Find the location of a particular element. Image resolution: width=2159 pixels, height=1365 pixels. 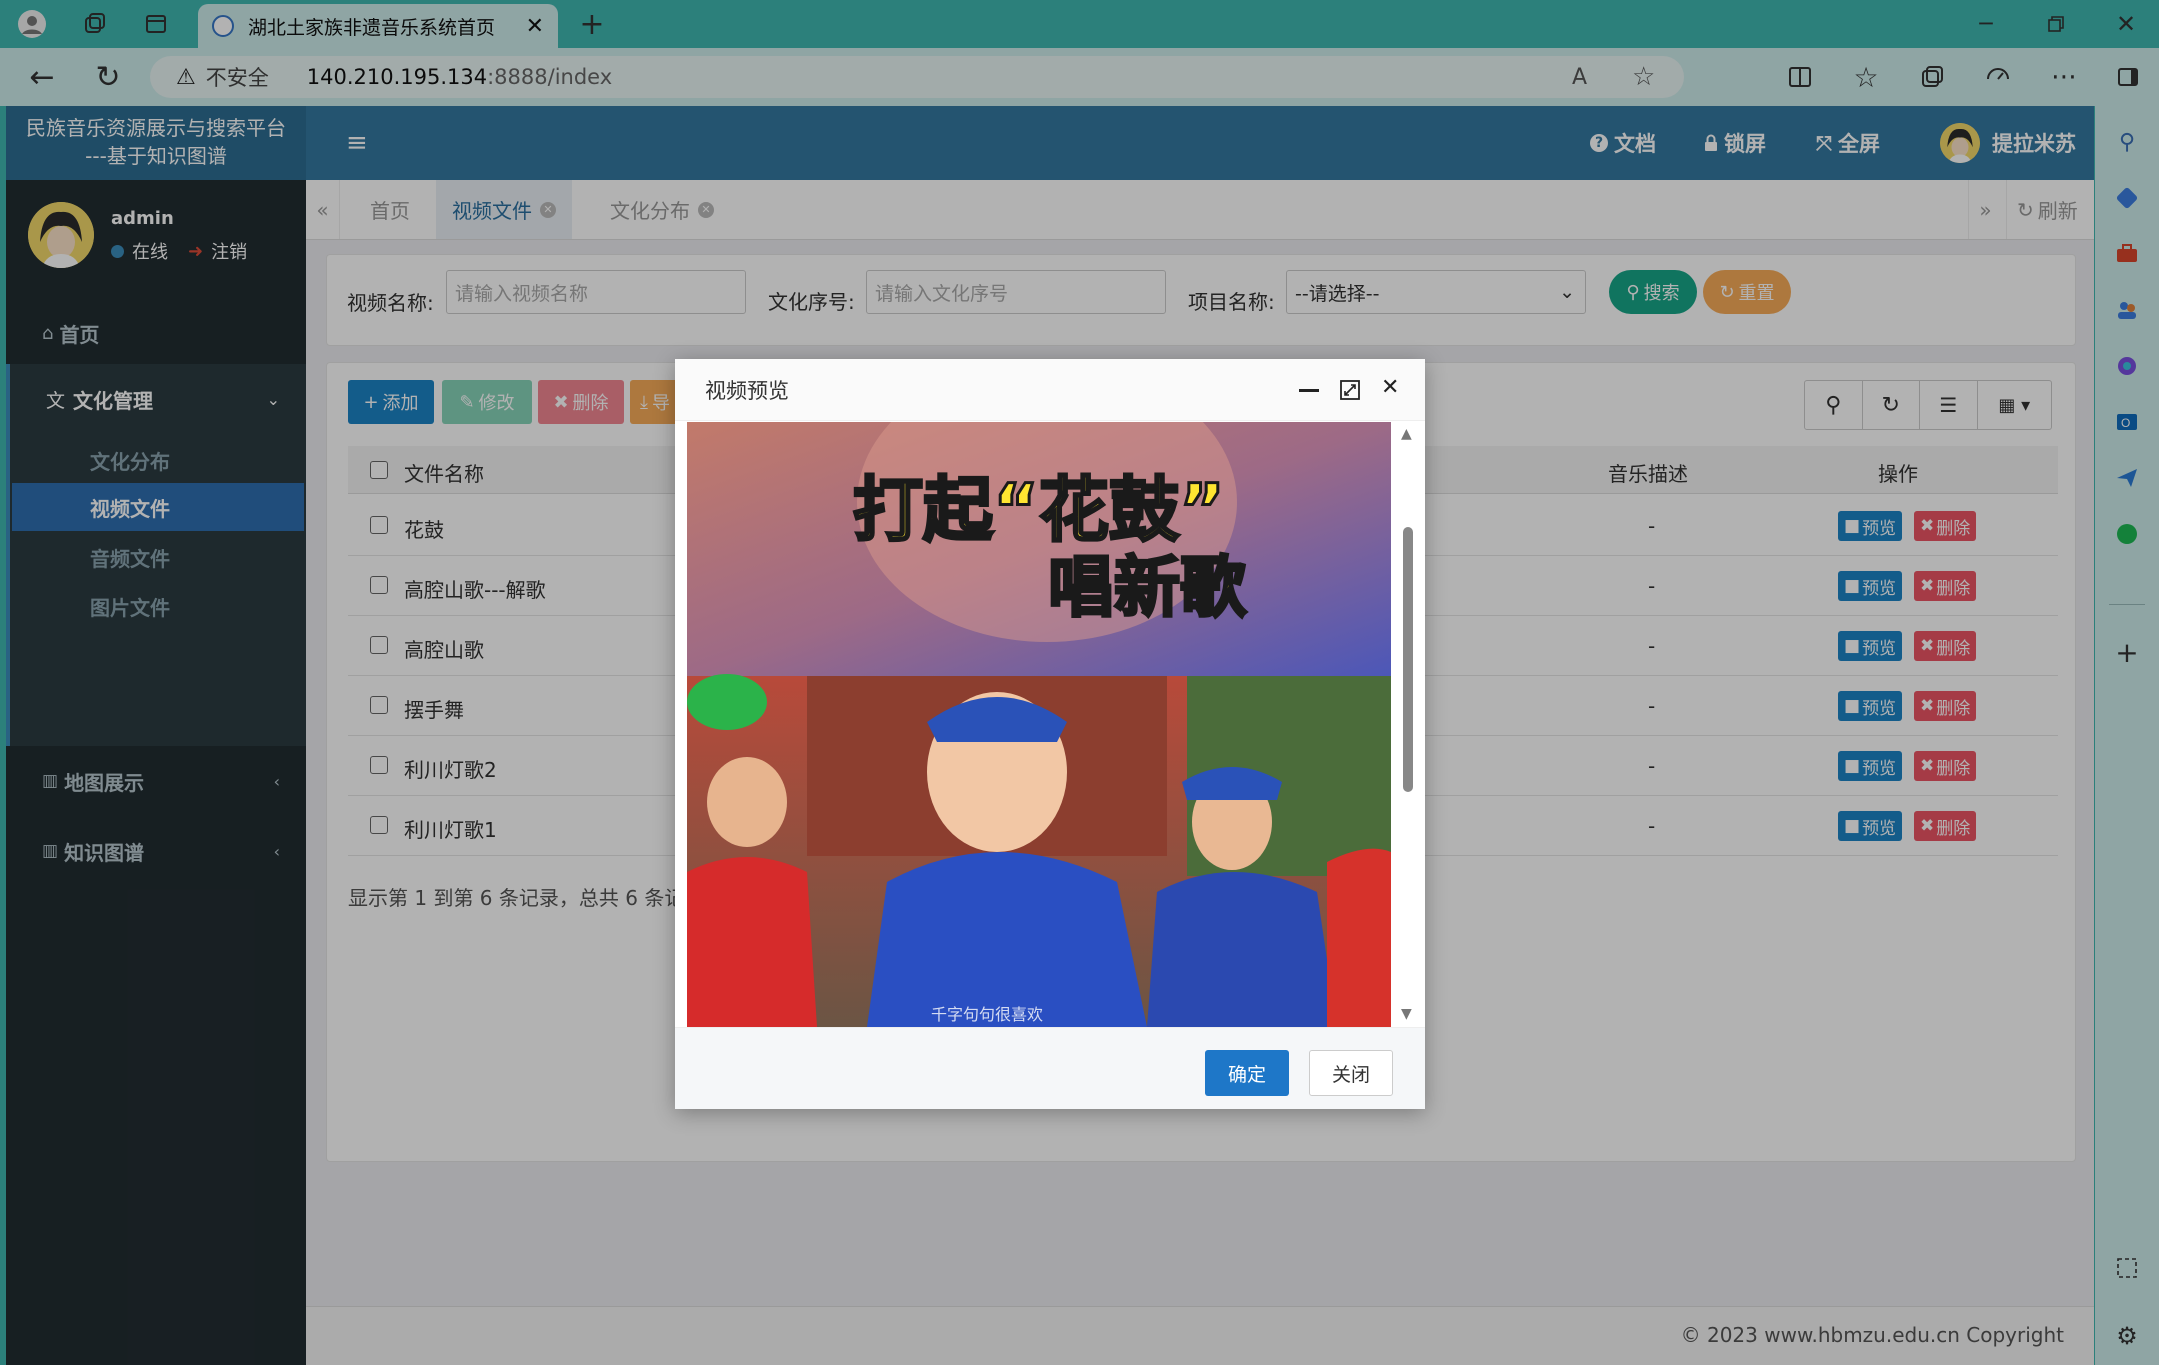

video-caption-line-1: 打起“花鼓” is located at coordinates (1039, 510).